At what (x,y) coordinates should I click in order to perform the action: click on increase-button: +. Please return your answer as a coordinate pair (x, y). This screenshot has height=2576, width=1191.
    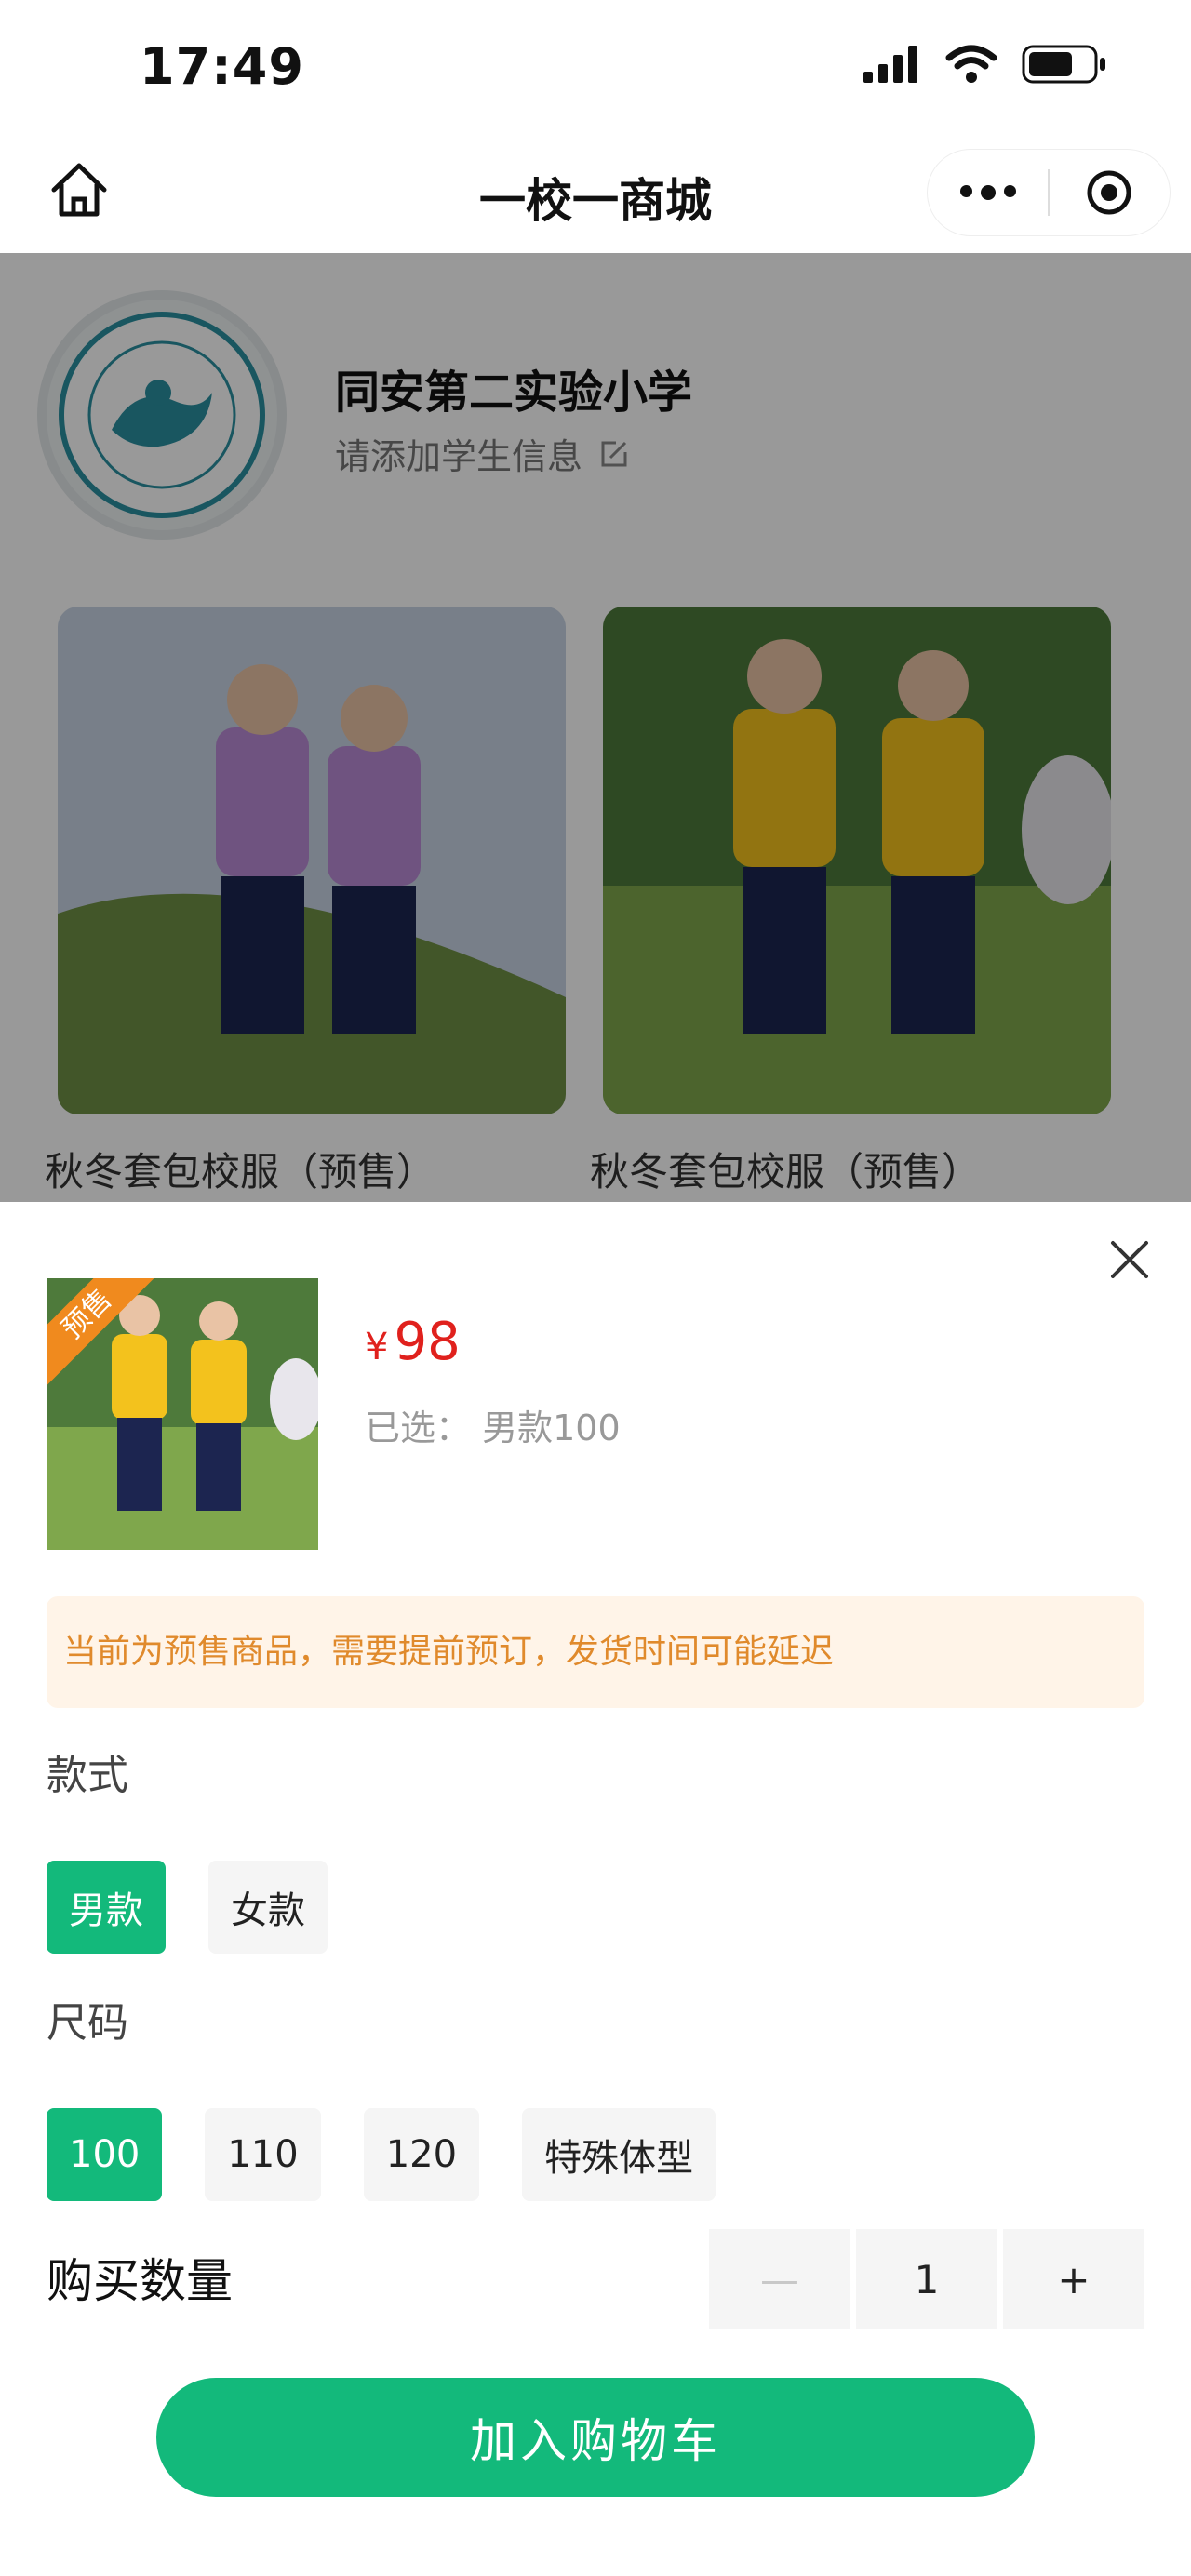
    Looking at the image, I should click on (1073, 2279).